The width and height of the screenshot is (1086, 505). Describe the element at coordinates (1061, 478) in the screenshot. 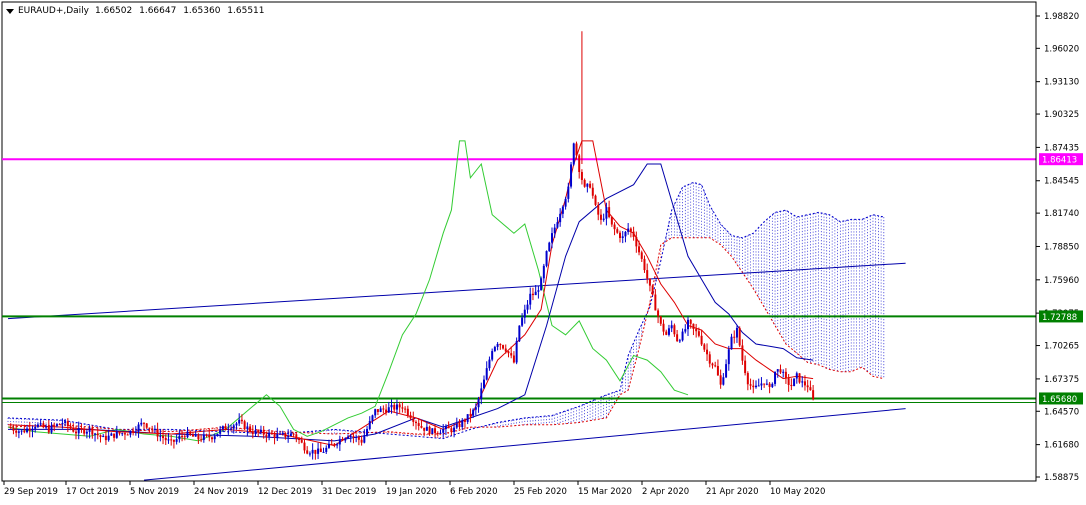

I see `price-tick-label: 1.58875` at that location.